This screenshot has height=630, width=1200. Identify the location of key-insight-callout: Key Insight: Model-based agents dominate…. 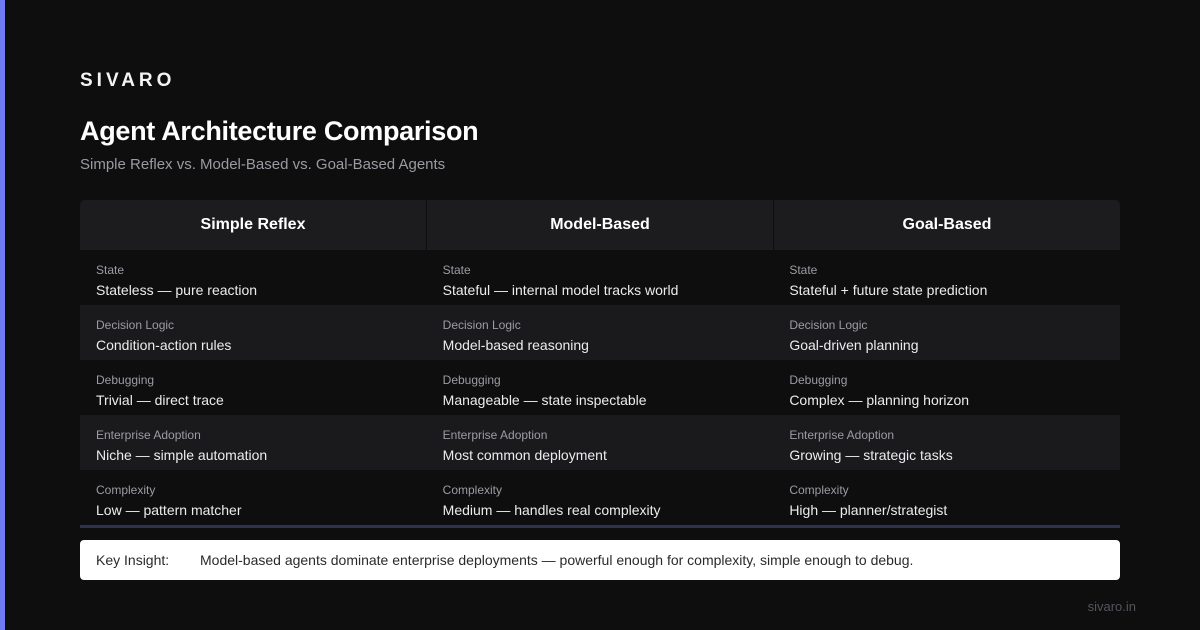
(600, 560).